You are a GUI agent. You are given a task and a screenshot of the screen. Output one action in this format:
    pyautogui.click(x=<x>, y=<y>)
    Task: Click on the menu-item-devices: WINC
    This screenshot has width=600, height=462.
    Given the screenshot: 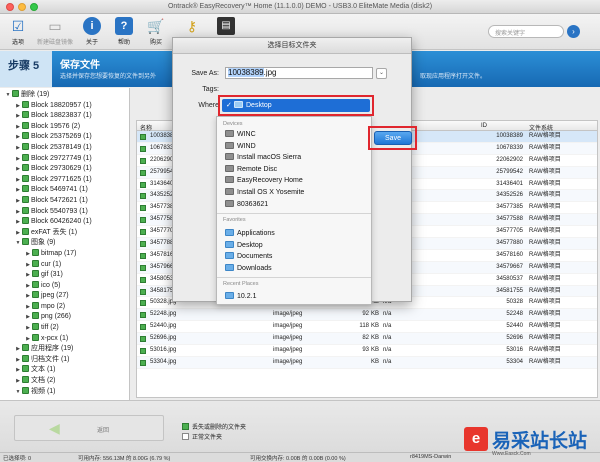 What is the action you would take?
    pyautogui.click(x=295, y=134)
    